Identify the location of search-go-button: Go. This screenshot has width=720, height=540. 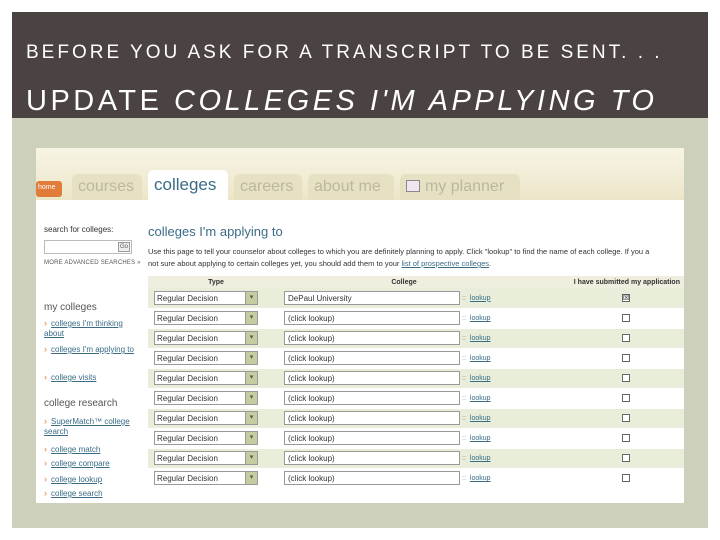
(124, 247).